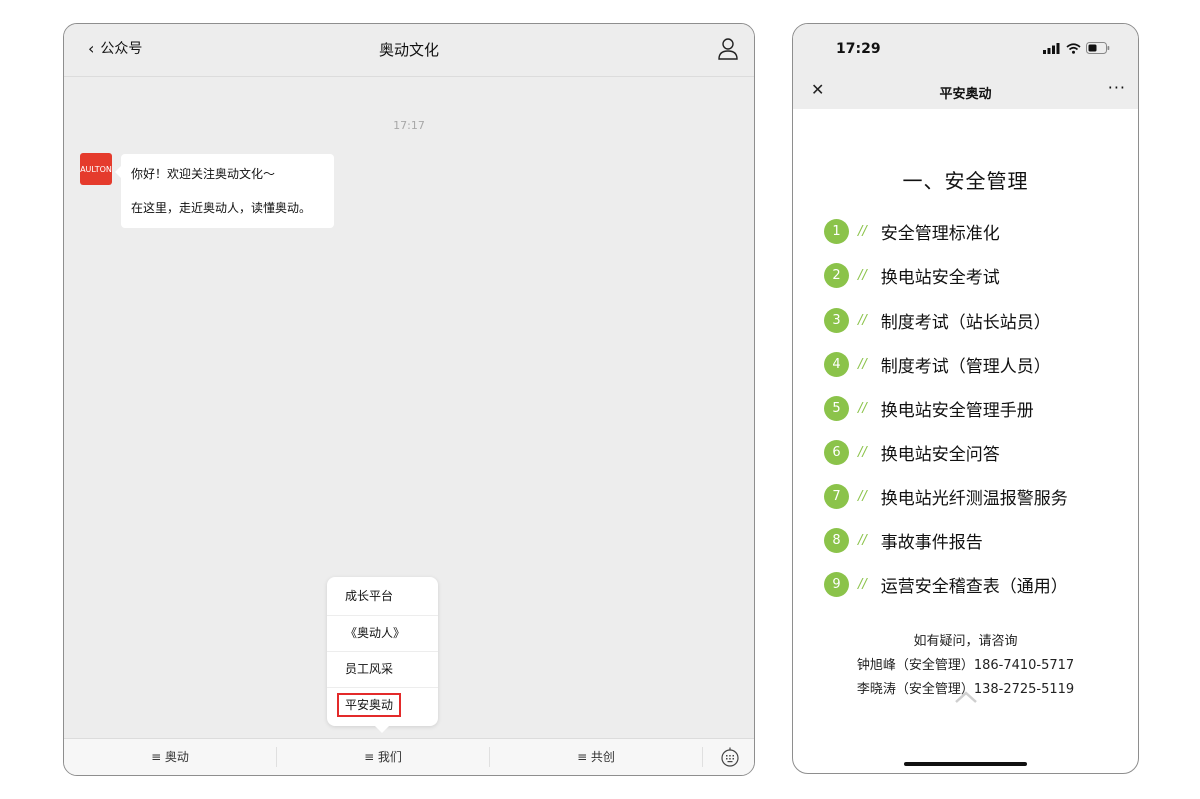 The width and height of the screenshot is (1200, 799). Describe the element at coordinates (965, 764) in the screenshot. I see `home-indicator` at that location.